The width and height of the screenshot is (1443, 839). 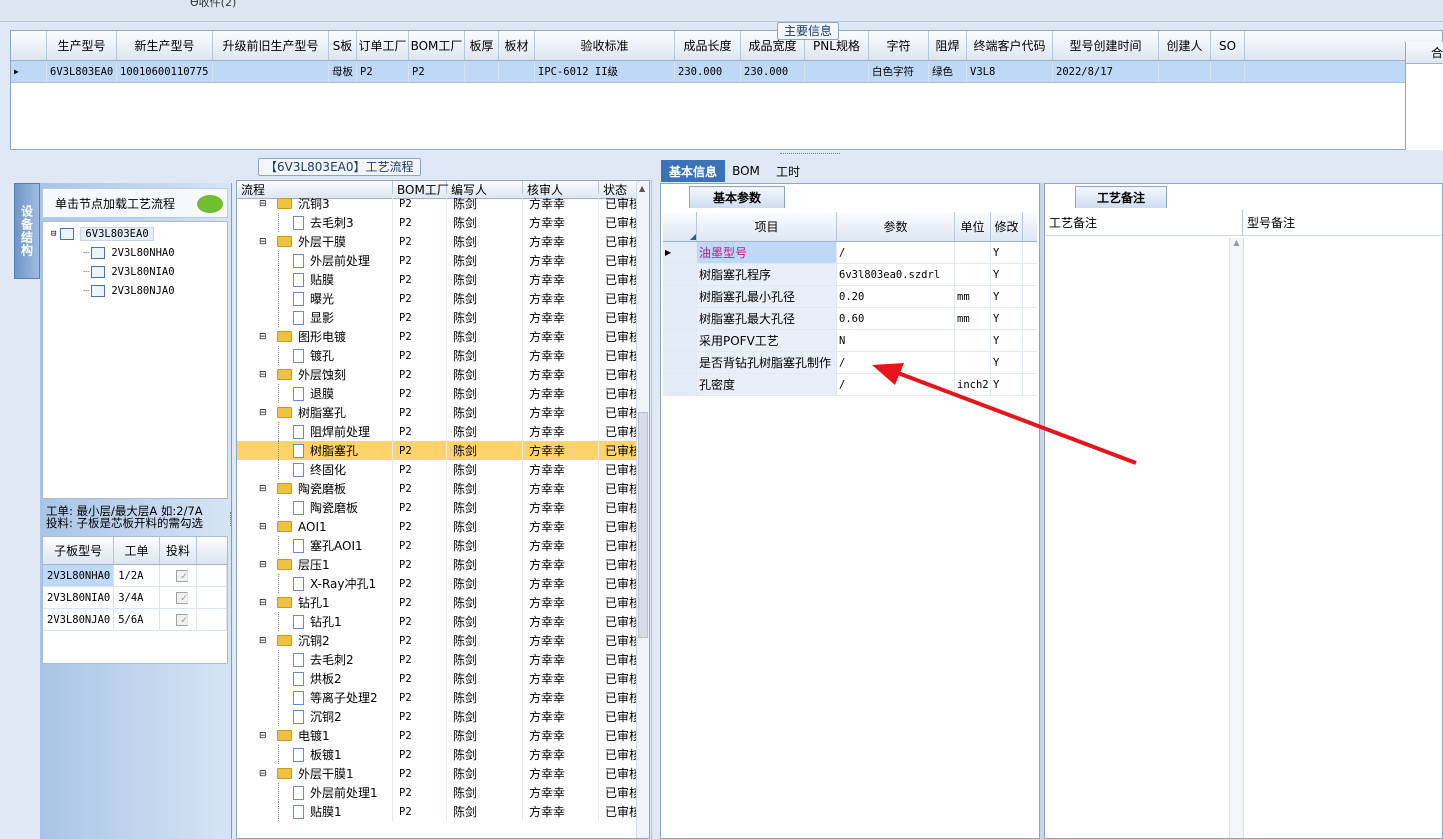 What do you see at coordinates (443, 203) in the screenshot?
I see `process-row: ⊟ 沉铜3 P2 陈剑 方幸幸 已审核` at bounding box center [443, 203].